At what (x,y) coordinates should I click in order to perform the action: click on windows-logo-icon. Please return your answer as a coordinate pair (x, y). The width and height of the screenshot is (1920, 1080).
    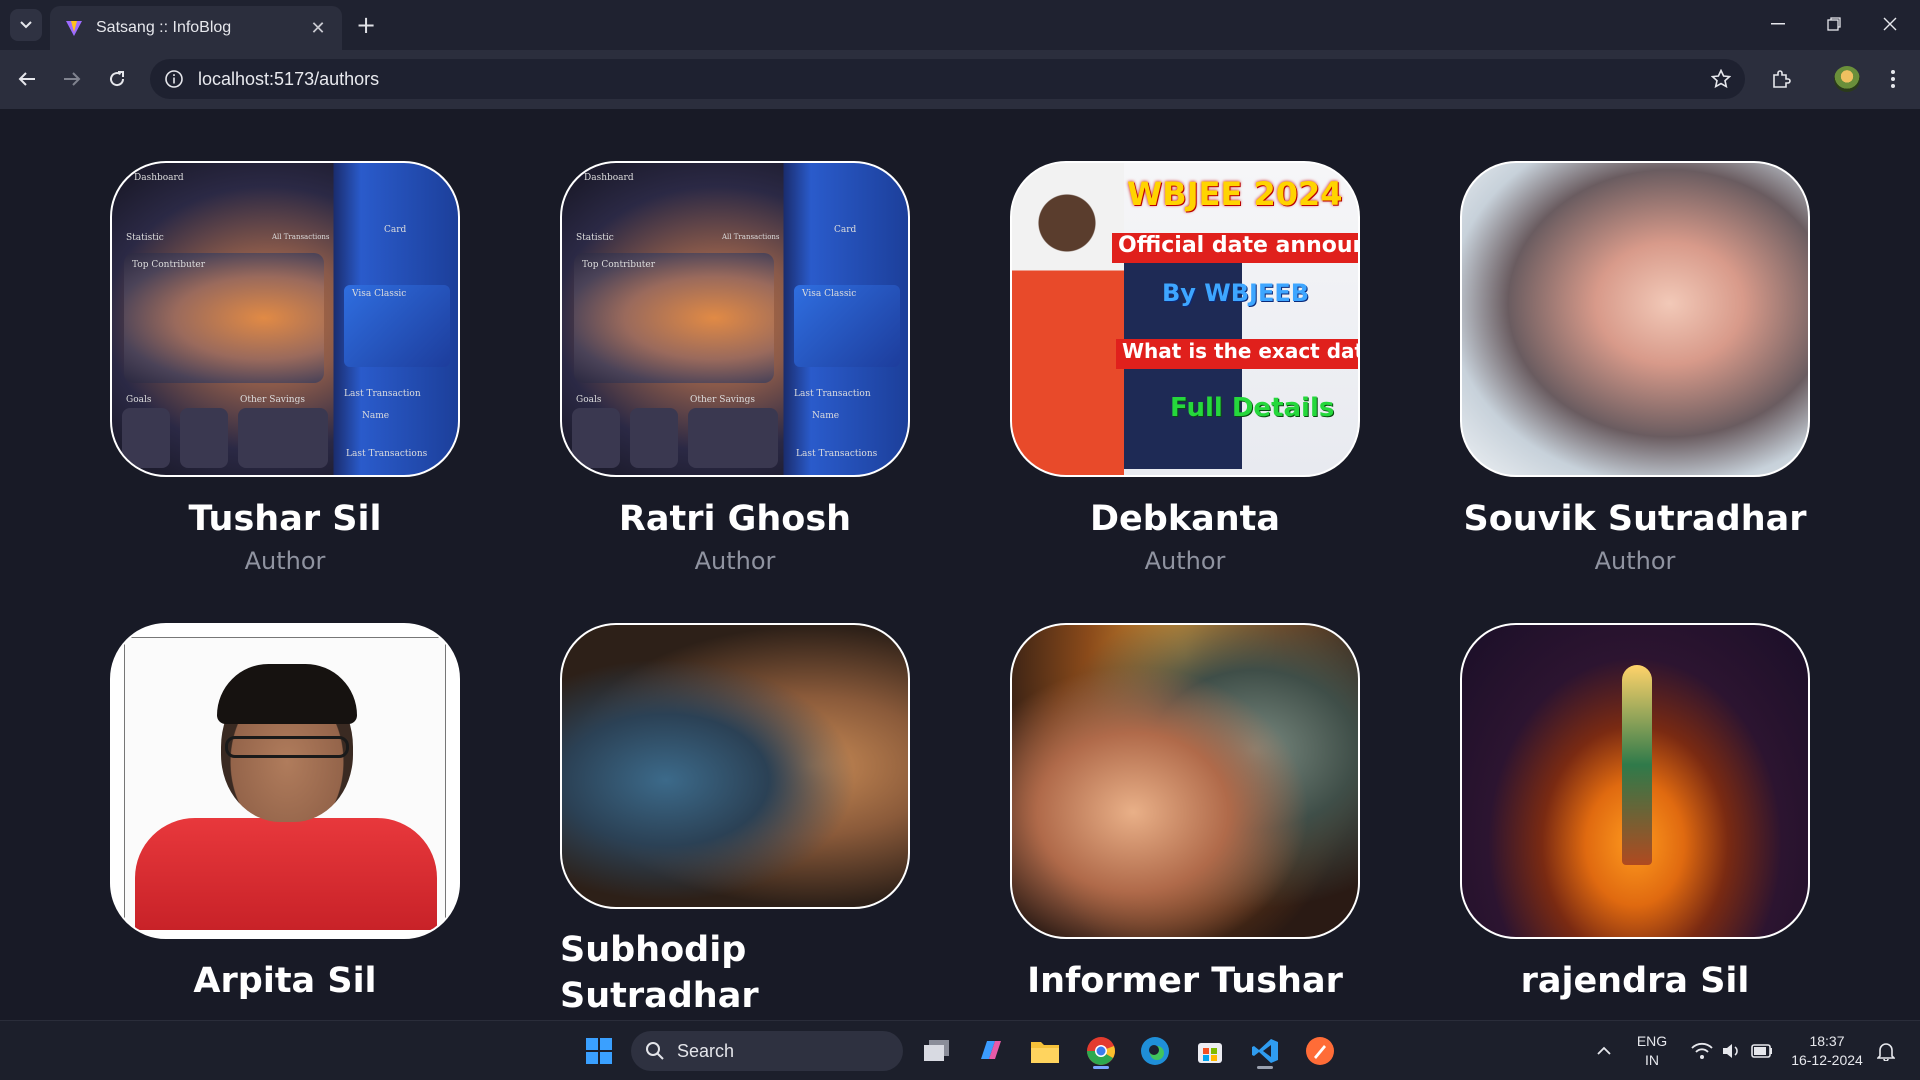
    Looking at the image, I should click on (599, 1051).